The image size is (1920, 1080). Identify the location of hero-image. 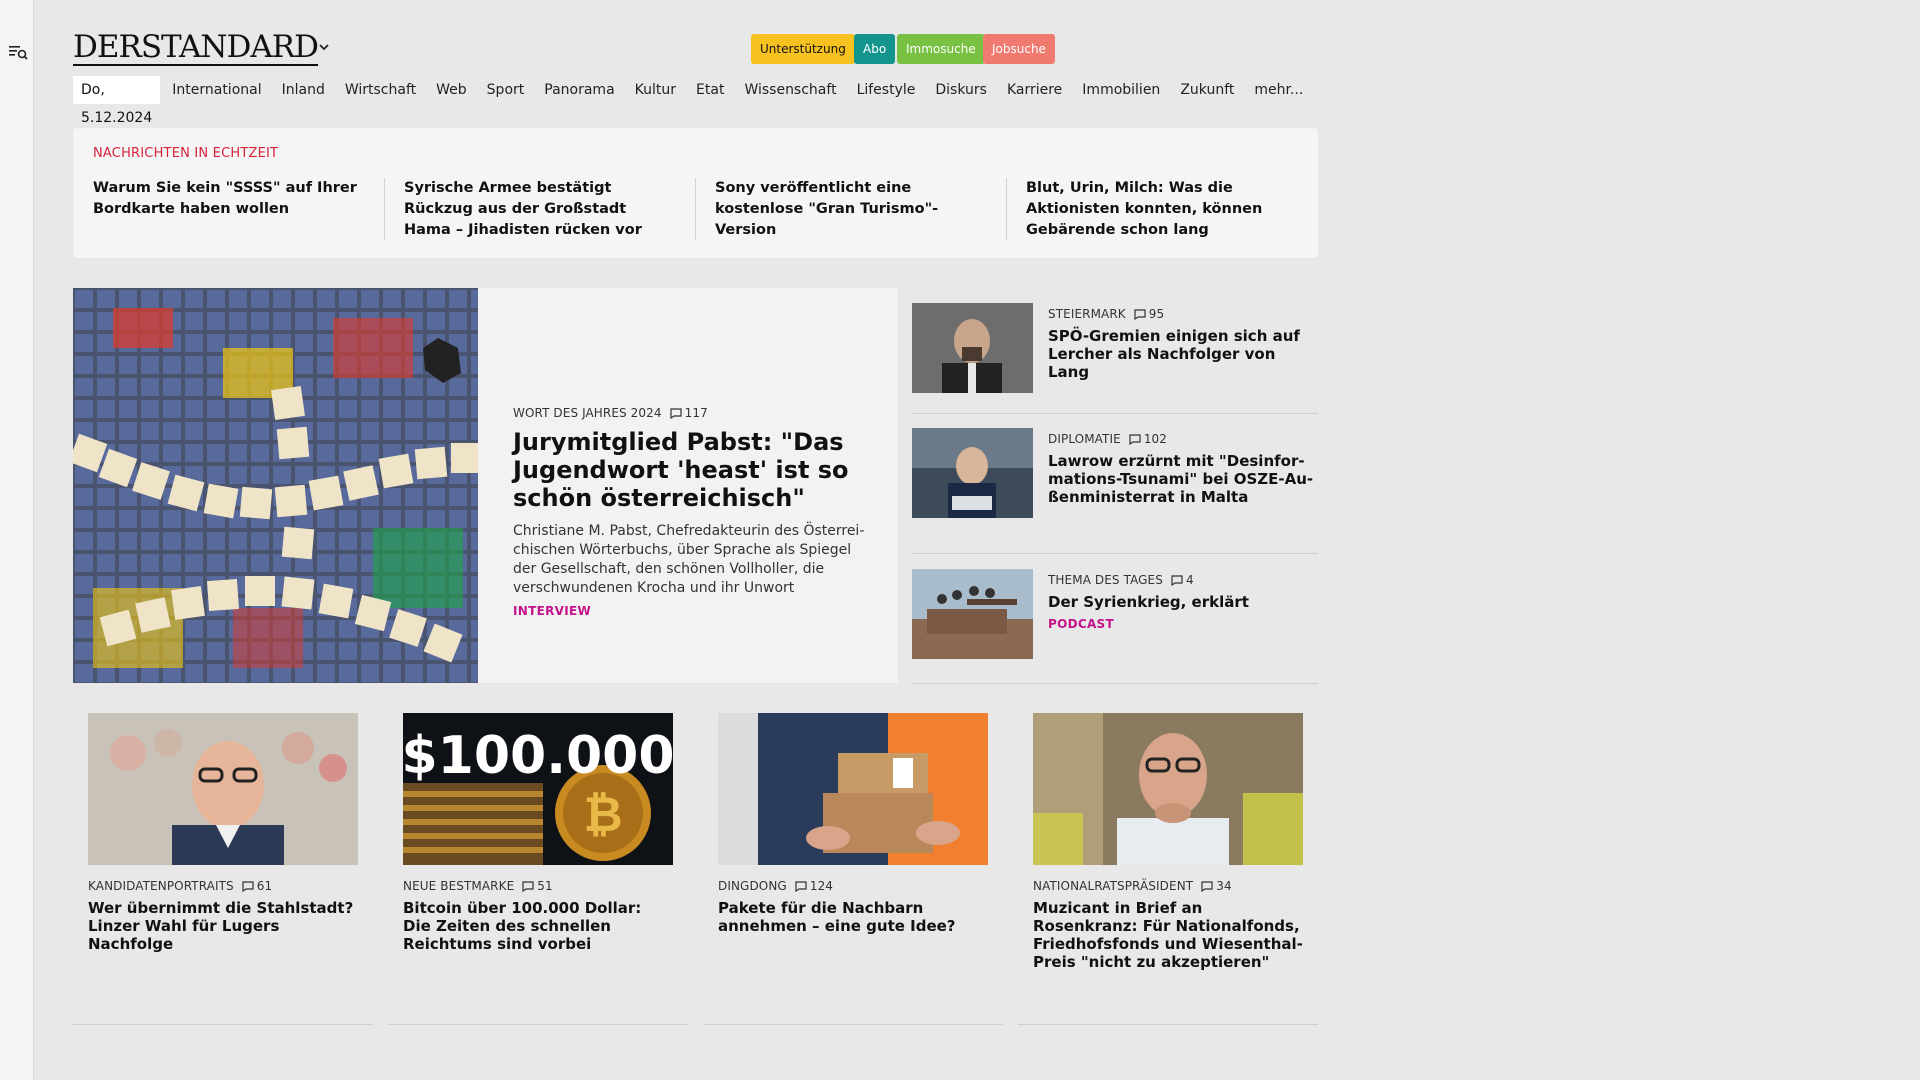
(275, 485).